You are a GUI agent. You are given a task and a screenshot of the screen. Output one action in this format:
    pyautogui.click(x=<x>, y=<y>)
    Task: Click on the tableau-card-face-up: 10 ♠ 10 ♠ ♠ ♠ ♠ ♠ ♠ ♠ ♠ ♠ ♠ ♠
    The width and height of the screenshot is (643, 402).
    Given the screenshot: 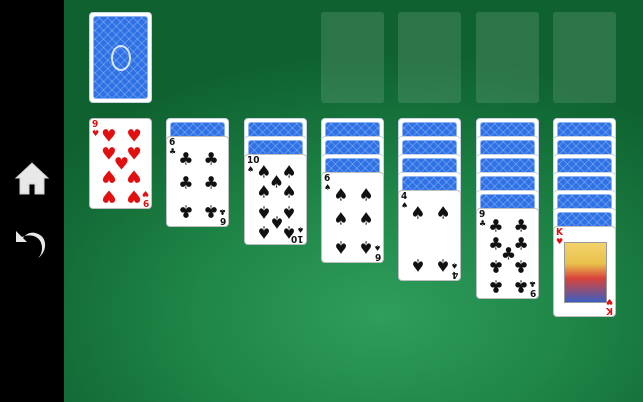 What is the action you would take?
    pyautogui.click(x=275, y=199)
    